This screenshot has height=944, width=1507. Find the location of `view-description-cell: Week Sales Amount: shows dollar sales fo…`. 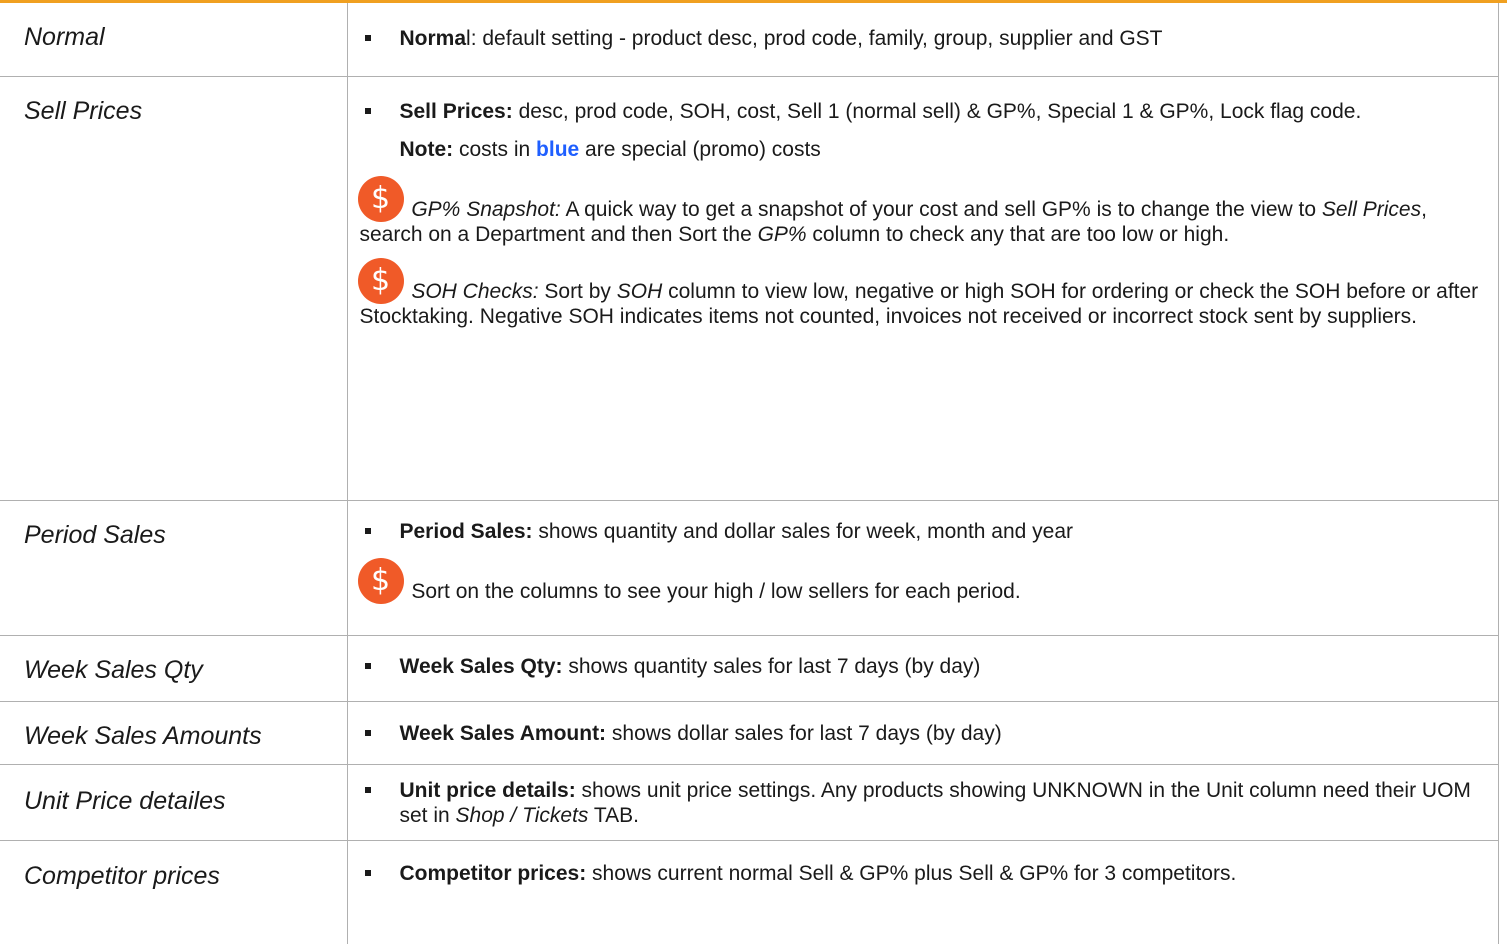

view-description-cell: Week Sales Amount: shows dollar sales fo… is located at coordinates (923, 733).